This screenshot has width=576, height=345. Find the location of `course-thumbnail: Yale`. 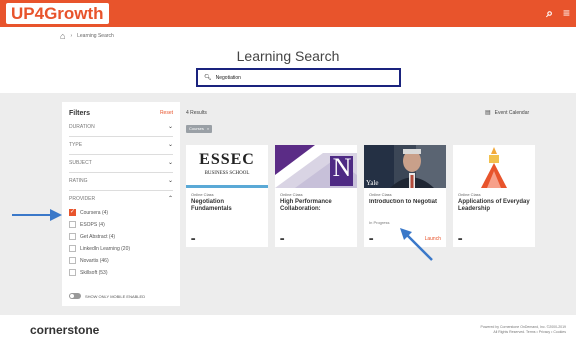

course-thumbnail: Yale is located at coordinates (405, 166).